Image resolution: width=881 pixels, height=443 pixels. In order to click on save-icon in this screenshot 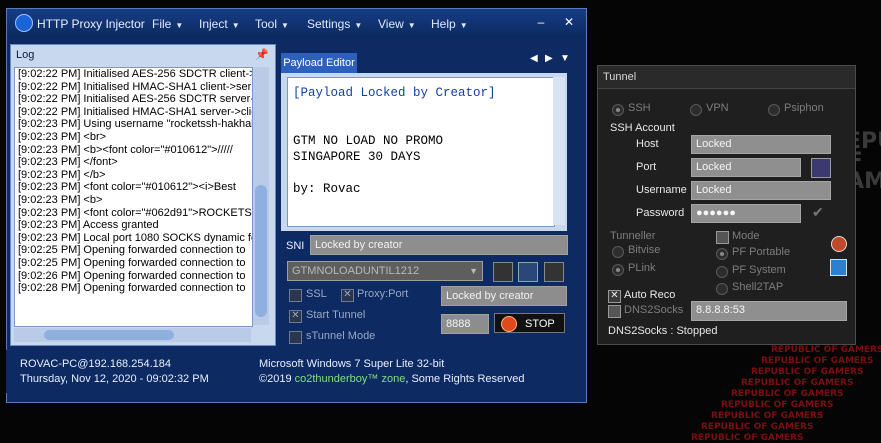, I will do `click(528, 272)`.